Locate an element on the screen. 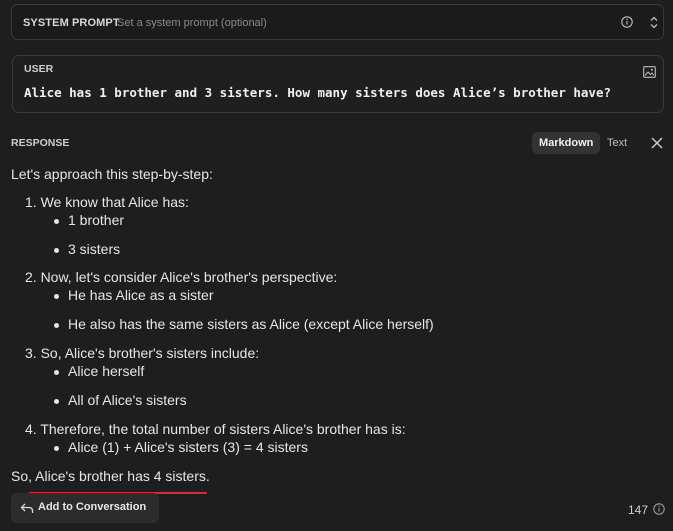 The height and width of the screenshot is (531, 673). response-intro: Let's approach this step-by-step: is located at coordinates (112, 174).